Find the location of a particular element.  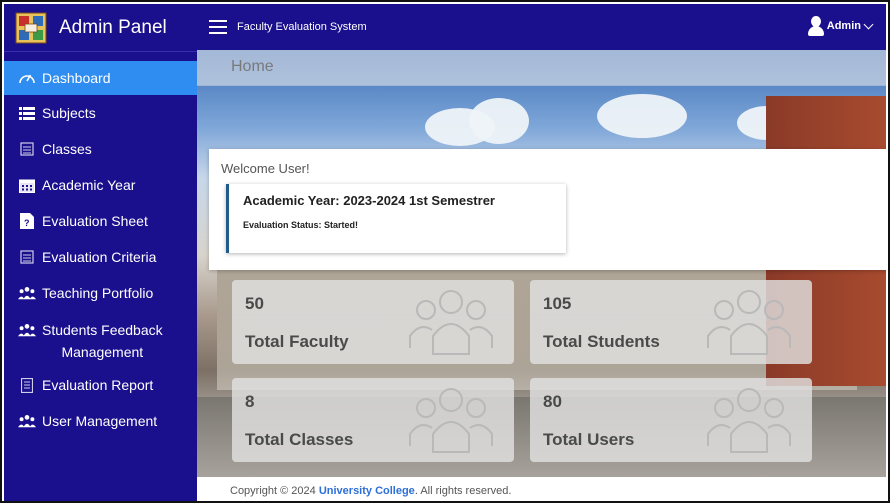

college-link: University College is located at coordinates (367, 491).